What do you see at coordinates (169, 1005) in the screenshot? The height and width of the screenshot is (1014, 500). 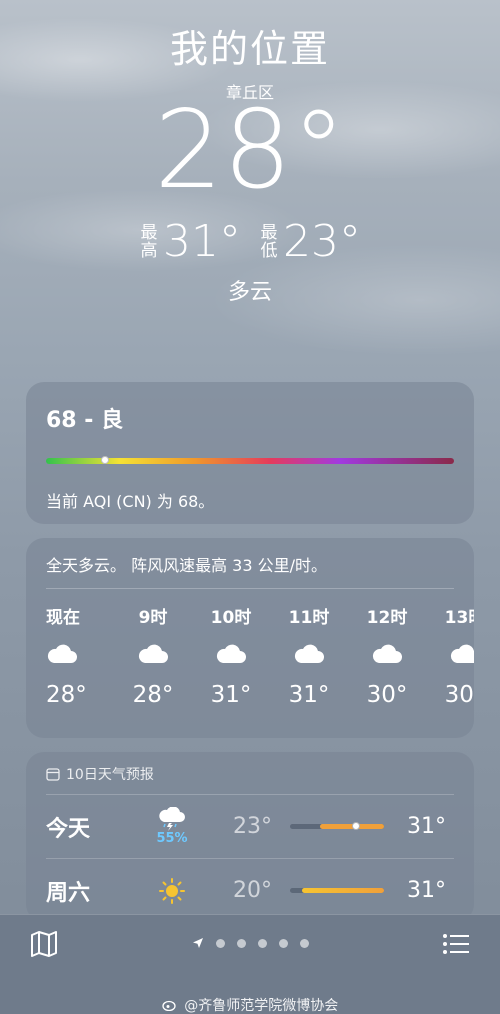 I see `weibo-icon` at bounding box center [169, 1005].